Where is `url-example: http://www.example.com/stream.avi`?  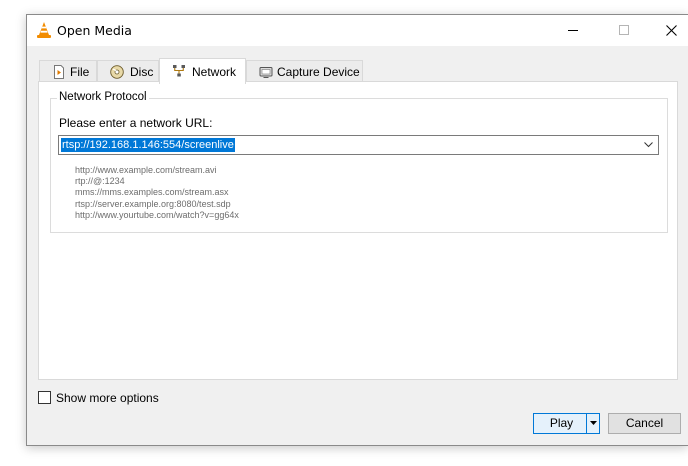
url-example: http://www.example.com/stream.avi is located at coordinates (146, 170).